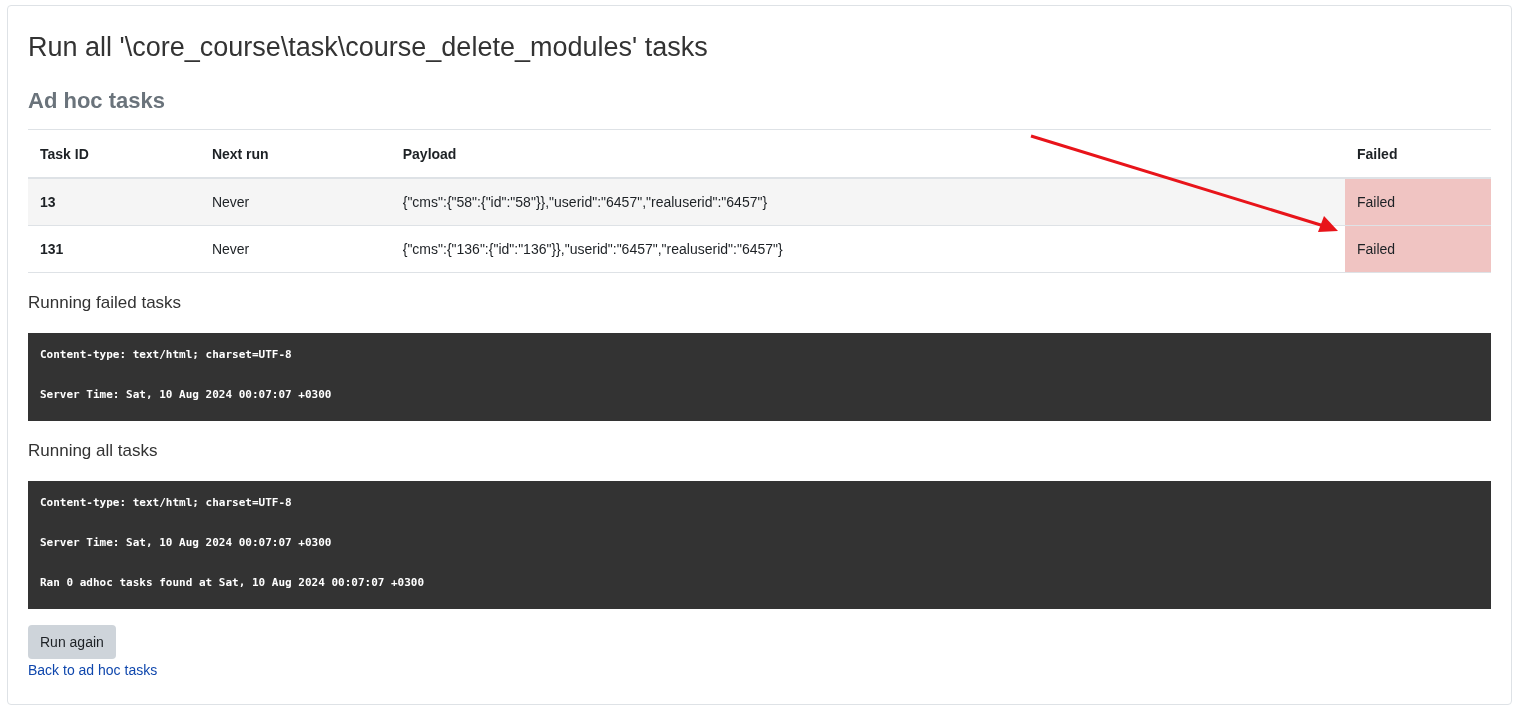 The height and width of the screenshot is (725, 1517). Describe the element at coordinates (114, 249) in the screenshot. I see `table-cell: 131` at that location.